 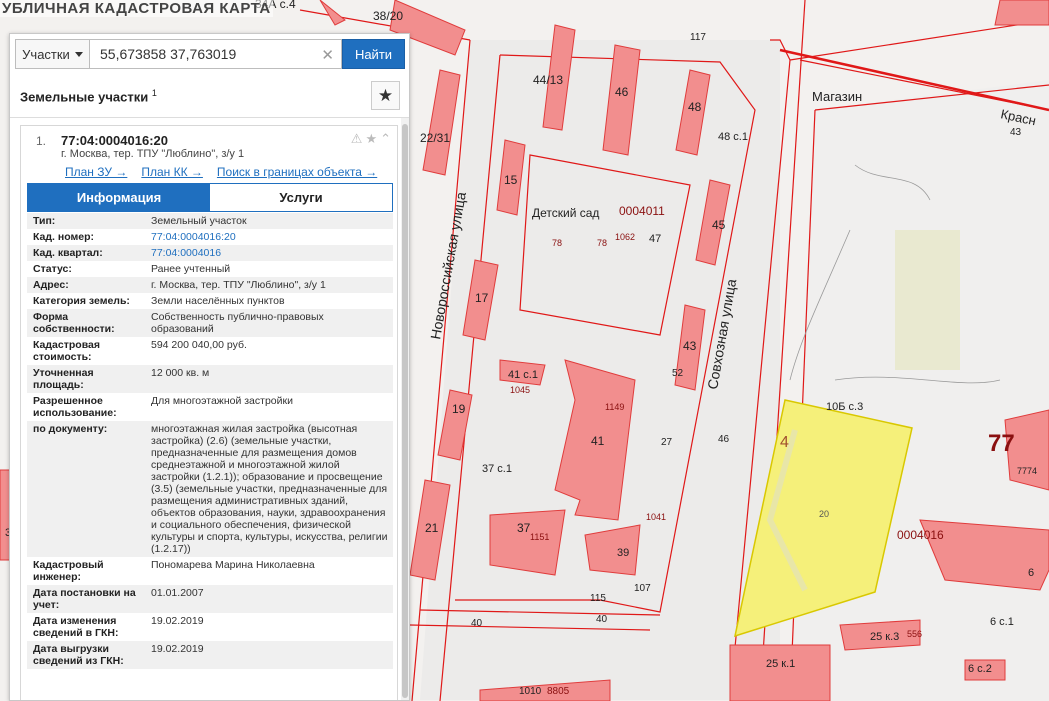 What do you see at coordinates (623, 553) in the screenshot?
I see `svg-text: 39` at bounding box center [623, 553].